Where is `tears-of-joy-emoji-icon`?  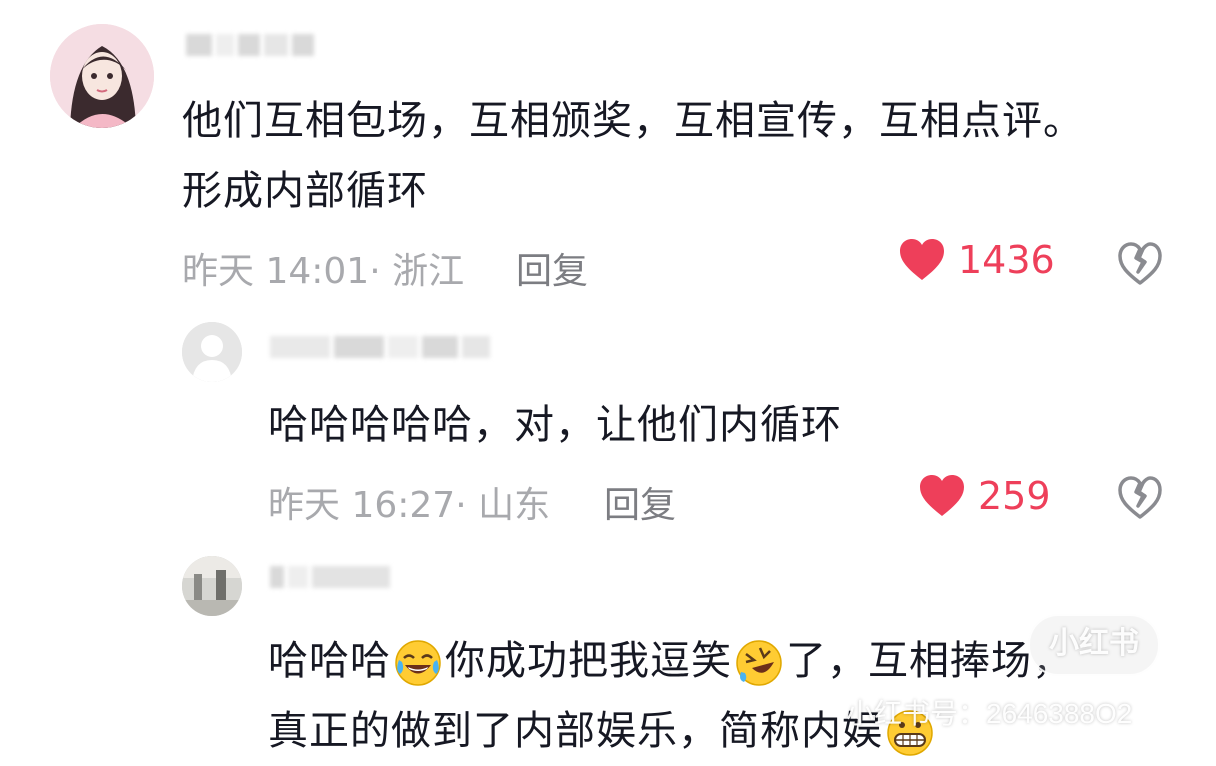 tears-of-joy-emoji-icon is located at coordinates (418, 663).